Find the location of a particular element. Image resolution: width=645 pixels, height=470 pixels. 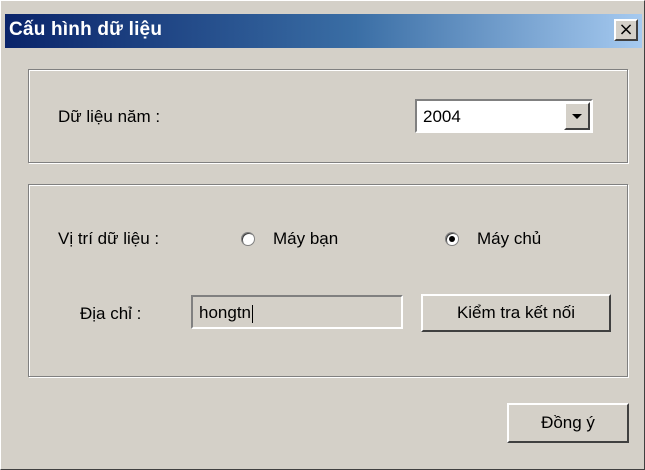

address-value: hongtn is located at coordinates (225, 312).